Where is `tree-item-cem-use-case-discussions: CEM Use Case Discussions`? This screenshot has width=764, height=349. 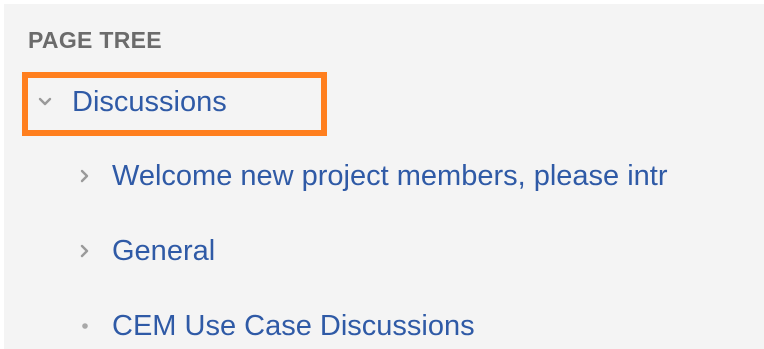
tree-item-cem-use-case-discussions: CEM Use Case Discussions is located at coordinates (275, 326).